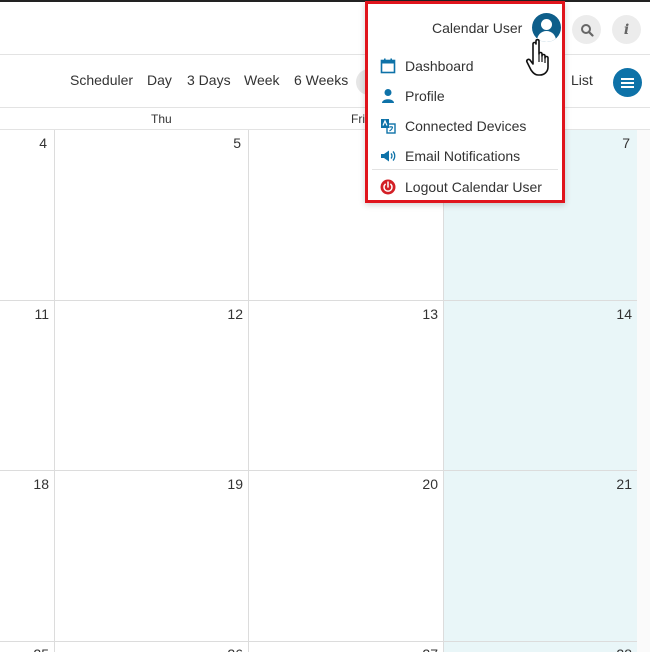 Image resolution: width=650 pixels, height=652 pixels. Describe the element at coordinates (161, 119) in the screenshot. I see `weekday-thu: Thu` at that location.